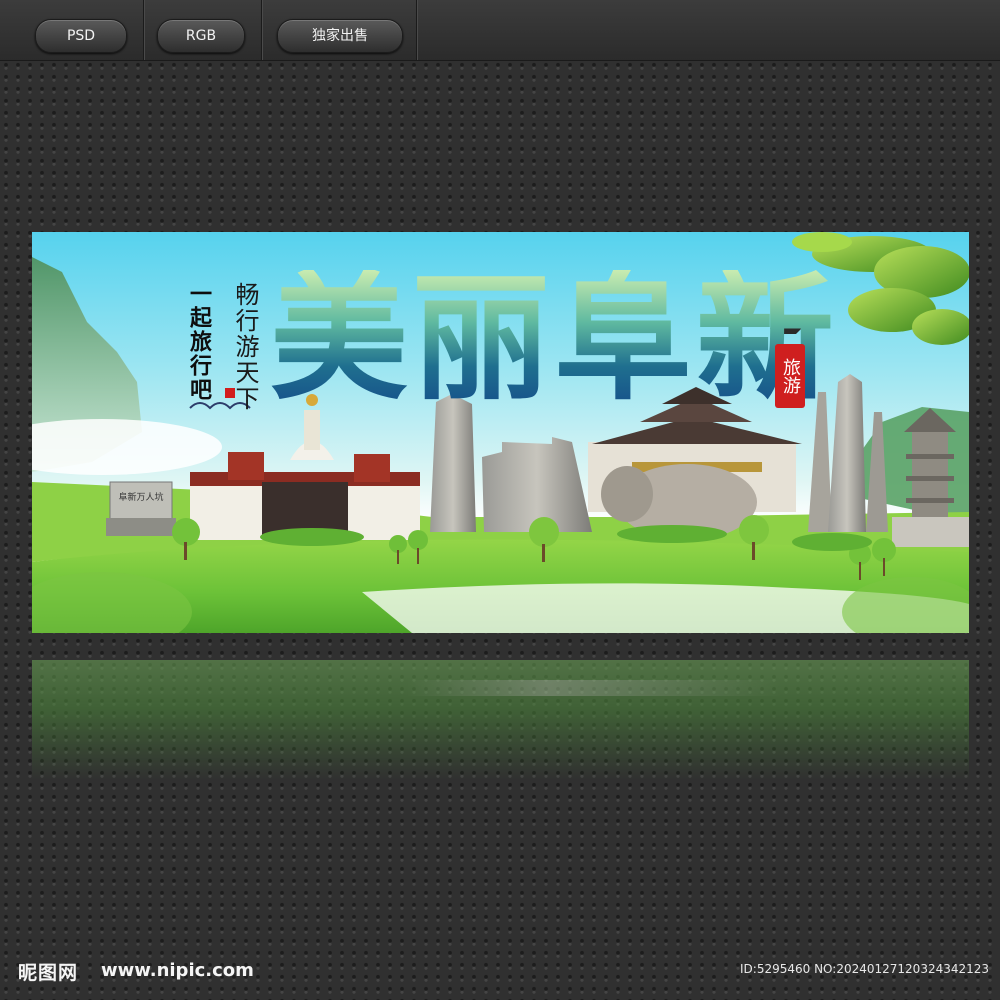 Image resolution: width=1000 pixels, height=1000 pixels. I want to click on together-vertical-text: 一起旅行吧, so click(199, 342).